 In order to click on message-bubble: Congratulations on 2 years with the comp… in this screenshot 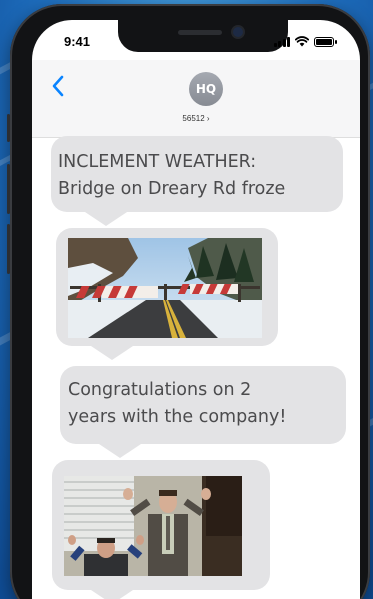, I will do `click(203, 405)`.